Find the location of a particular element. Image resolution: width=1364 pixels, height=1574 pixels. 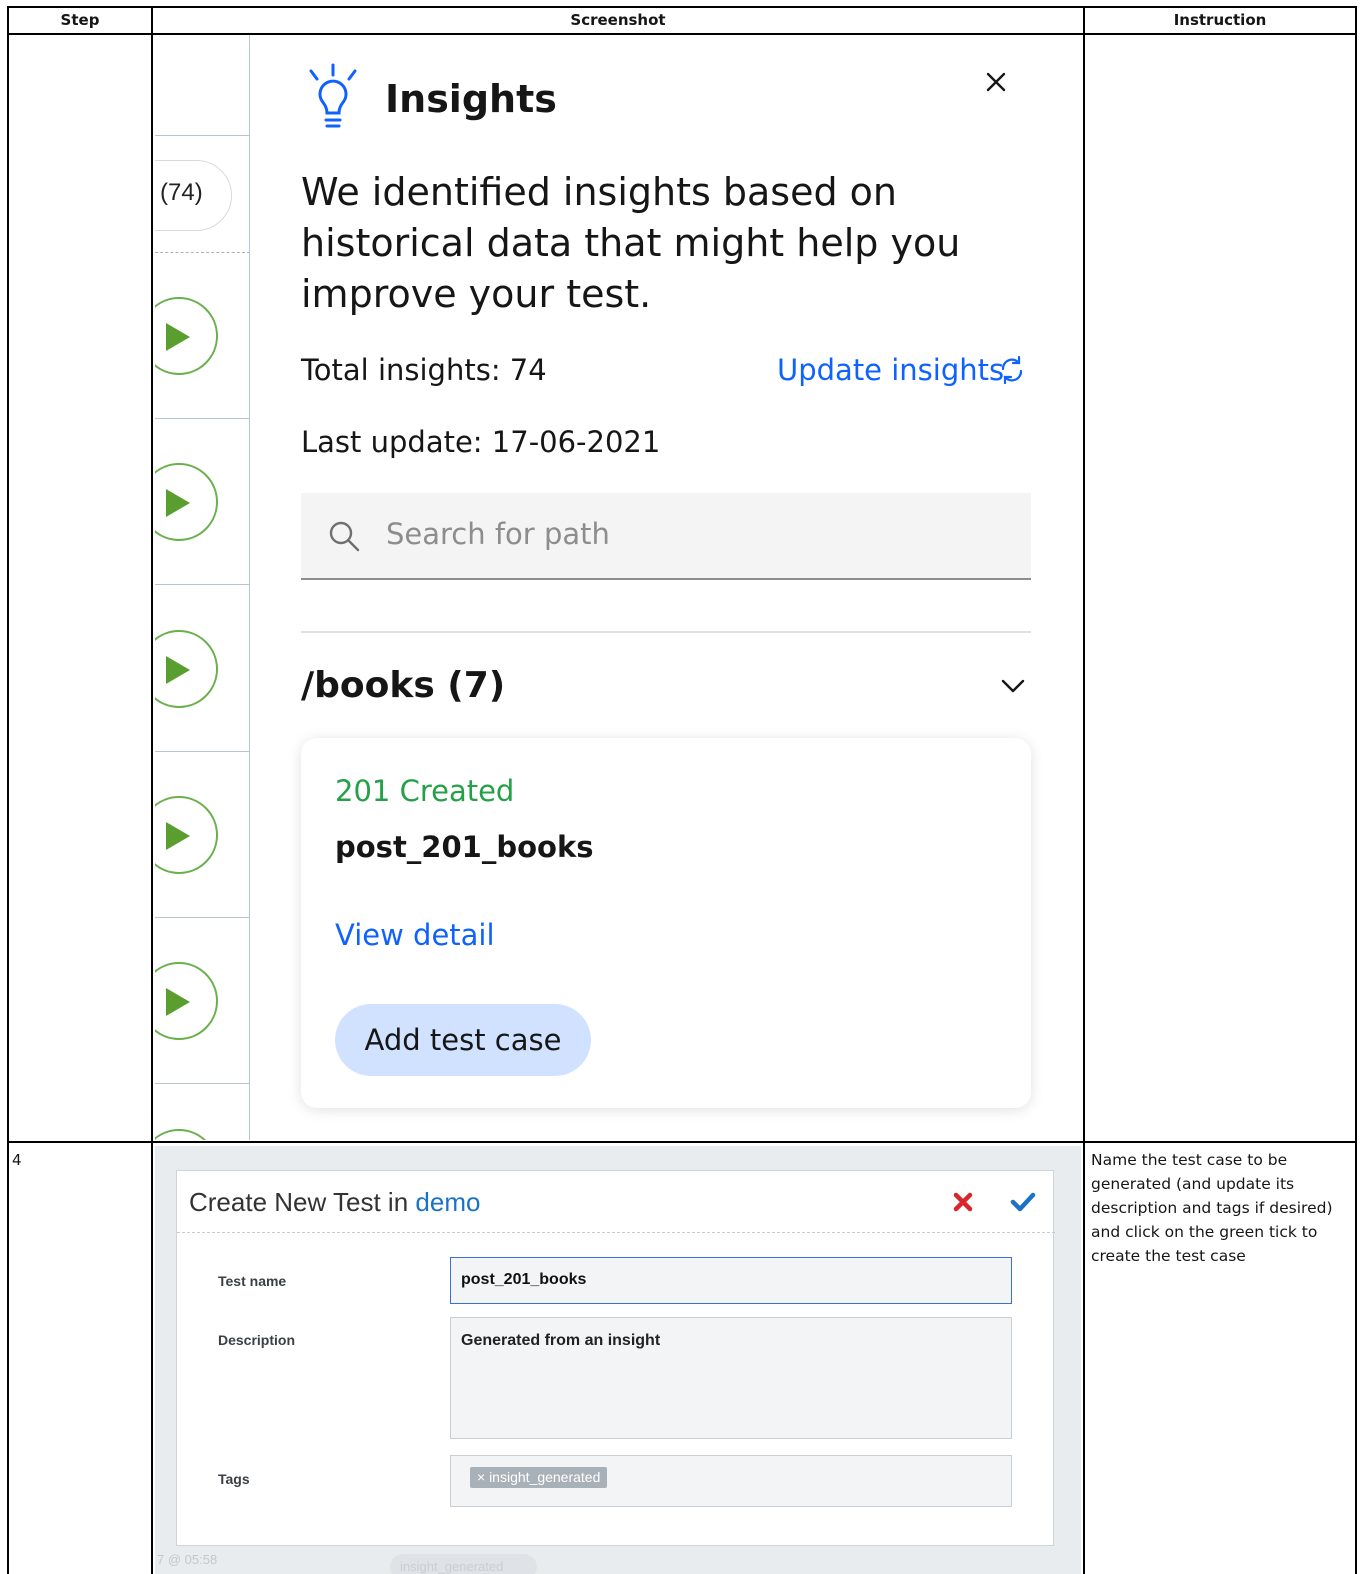

table-row-separator is located at coordinates (682, 1142).